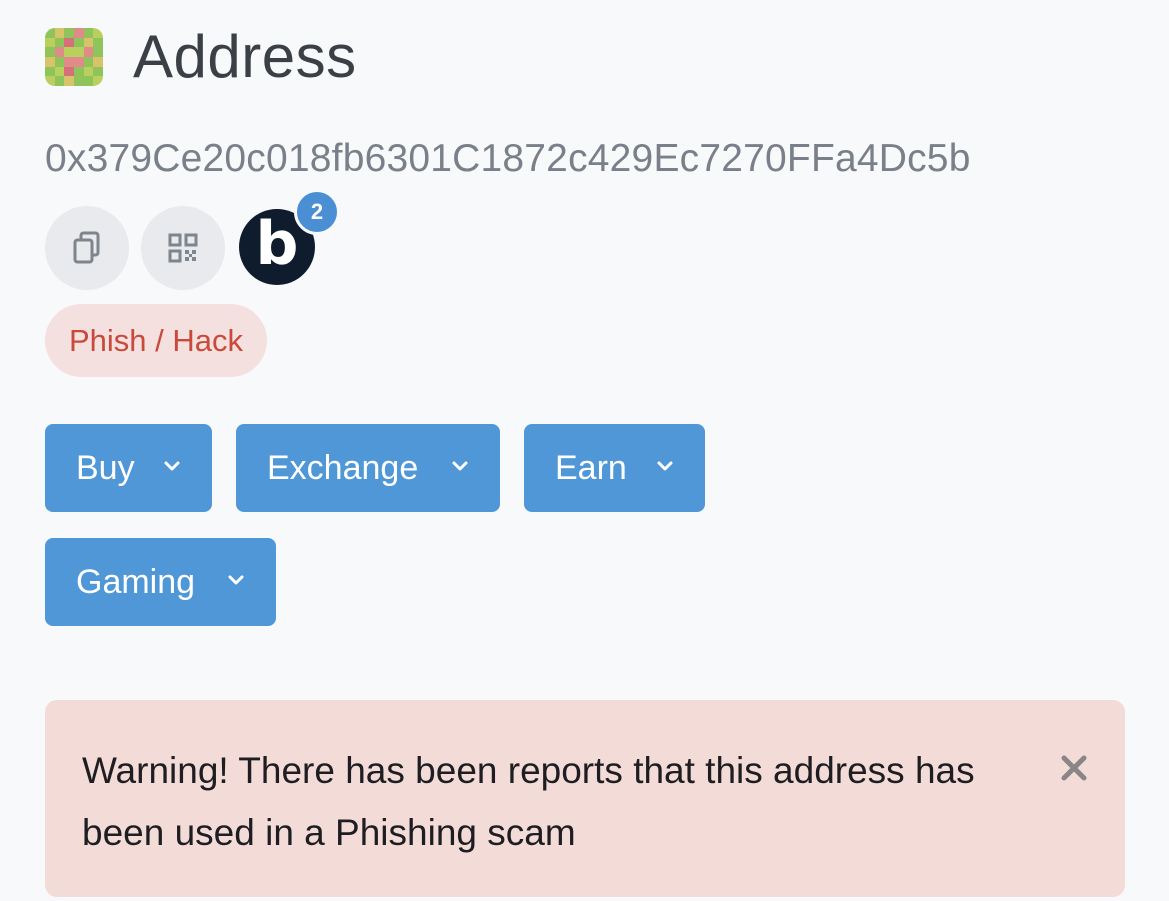 Image resolution: width=1169 pixels, height=901 pixels. Describe the element at coordinates (317, 212) in the screenshot. I see `notification-badge: 2` at that location.